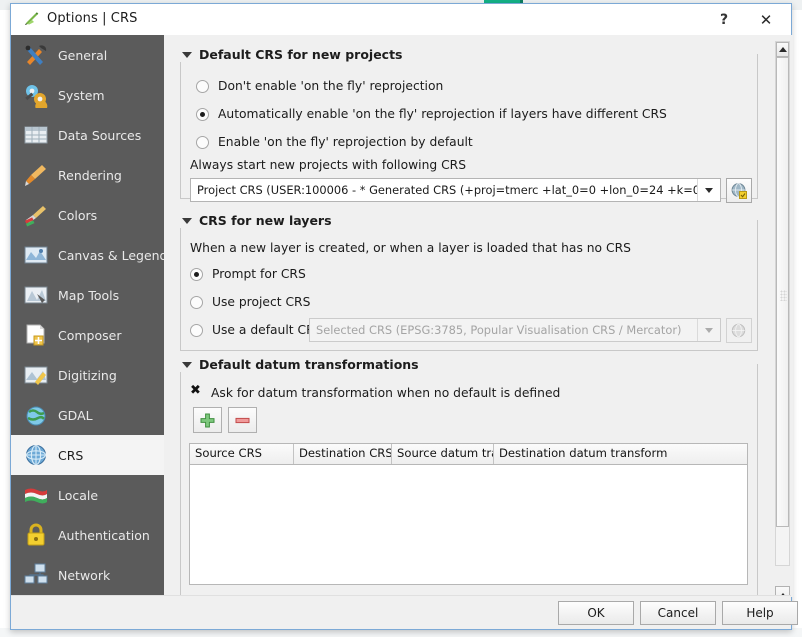 Image resolution: width=802 pixels, height=637 pixels. I want to click on sidebar-item-gdal: GDAL, so click(87, 415).